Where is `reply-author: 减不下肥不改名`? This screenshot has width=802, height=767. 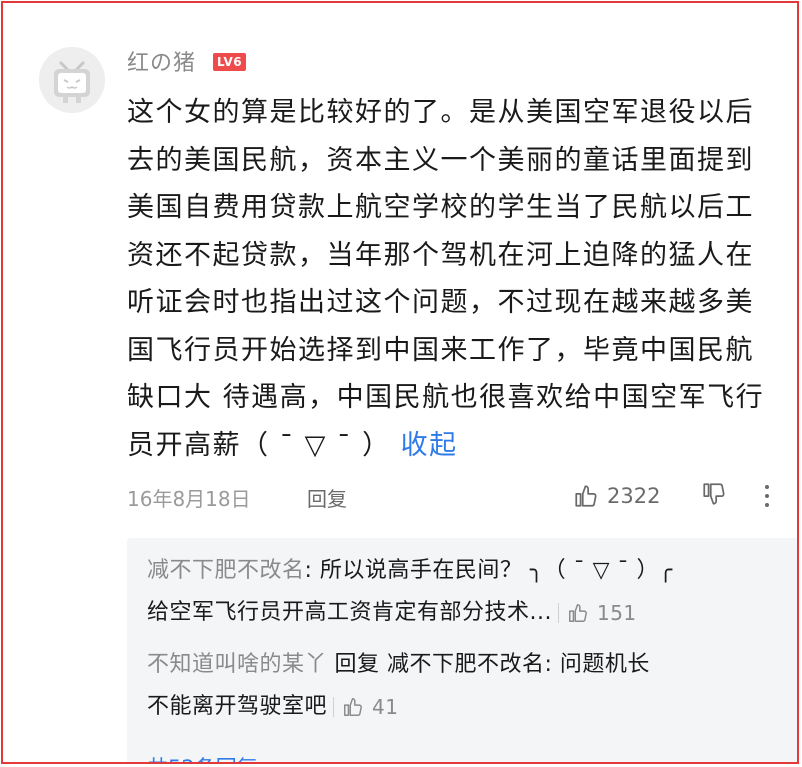 reply-author: 减不下肥不改名 is located at coordinates (226, 570).